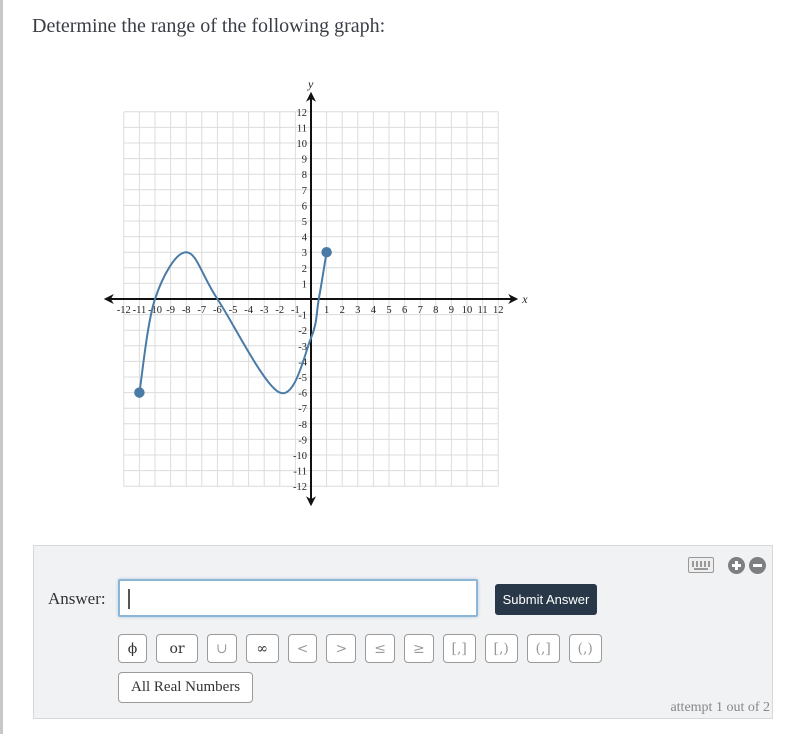 This screenshot has height=734, width=800. I want to click on y-tick-label: -11, so click(300, 472).